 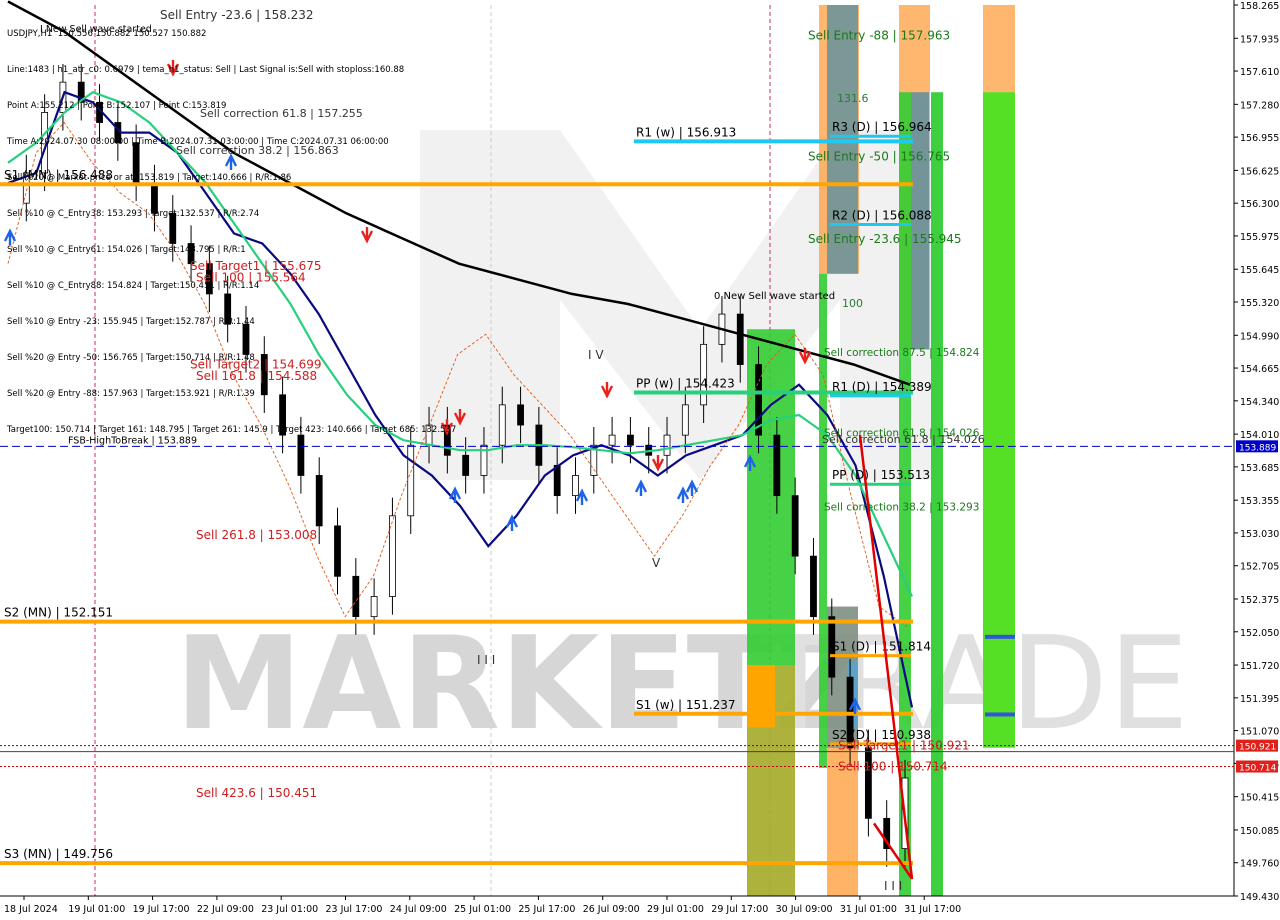 I want to click on sell-zone-label: Sell correction 38.2 | 153.293, so click(x=901, y=507).